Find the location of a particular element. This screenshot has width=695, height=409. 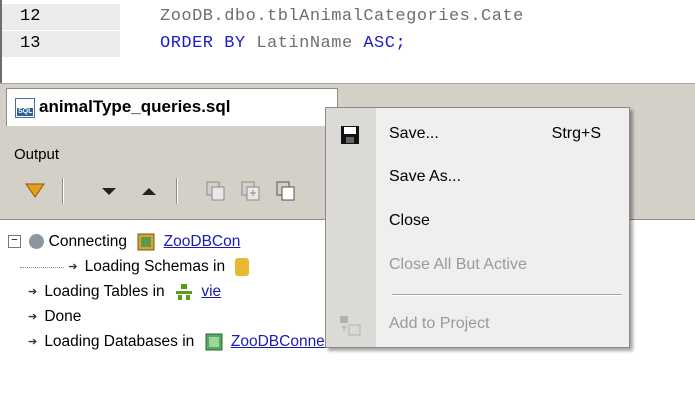

log-row: ➔ Loading Tables in vie is located at coordinates (124, 292).